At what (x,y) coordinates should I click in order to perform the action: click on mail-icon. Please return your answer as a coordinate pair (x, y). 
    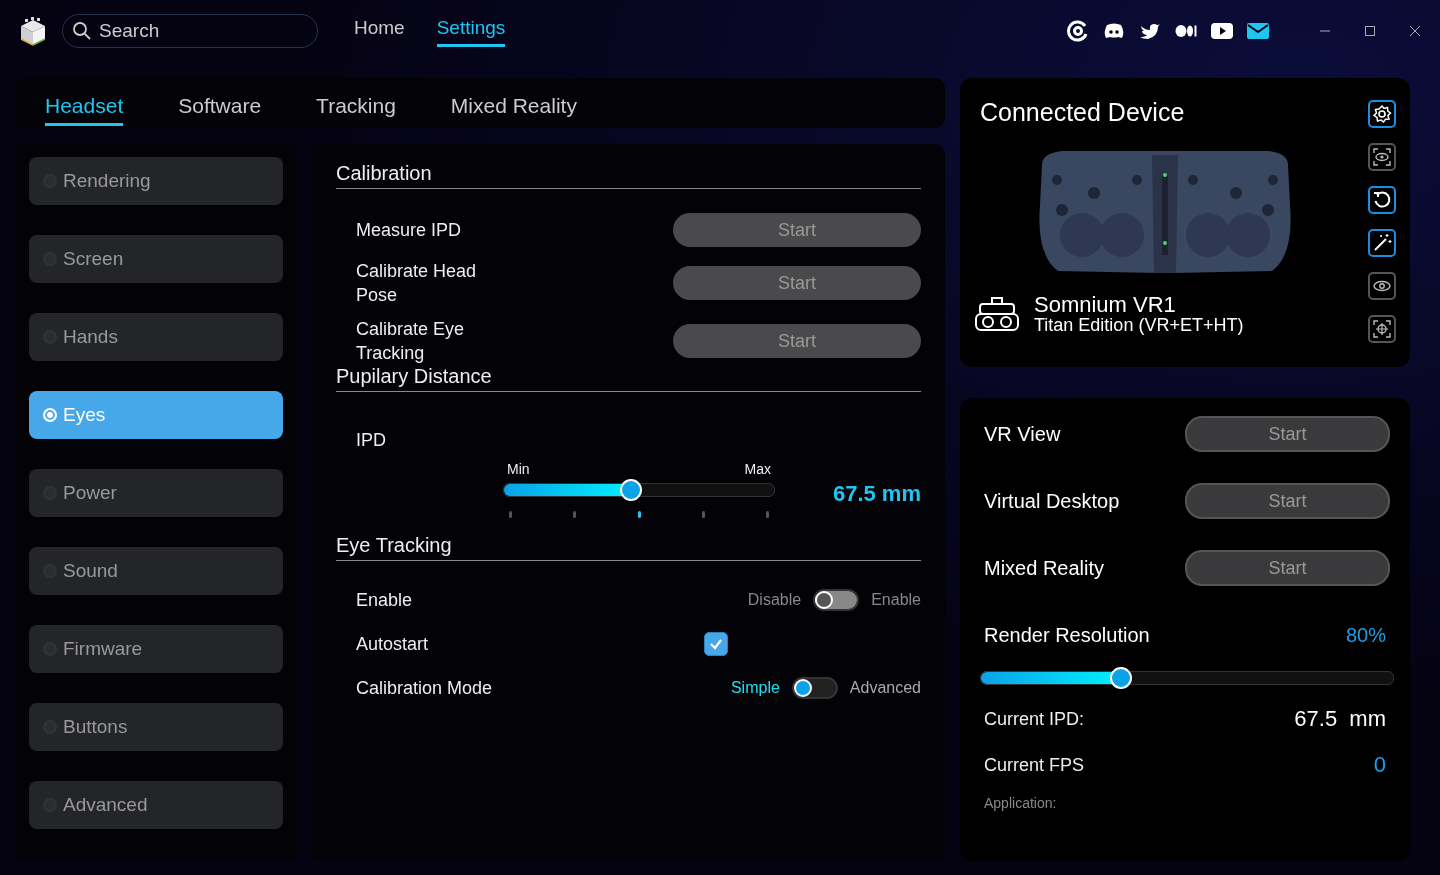
    Looking at the image, I should click on (1258, 31).